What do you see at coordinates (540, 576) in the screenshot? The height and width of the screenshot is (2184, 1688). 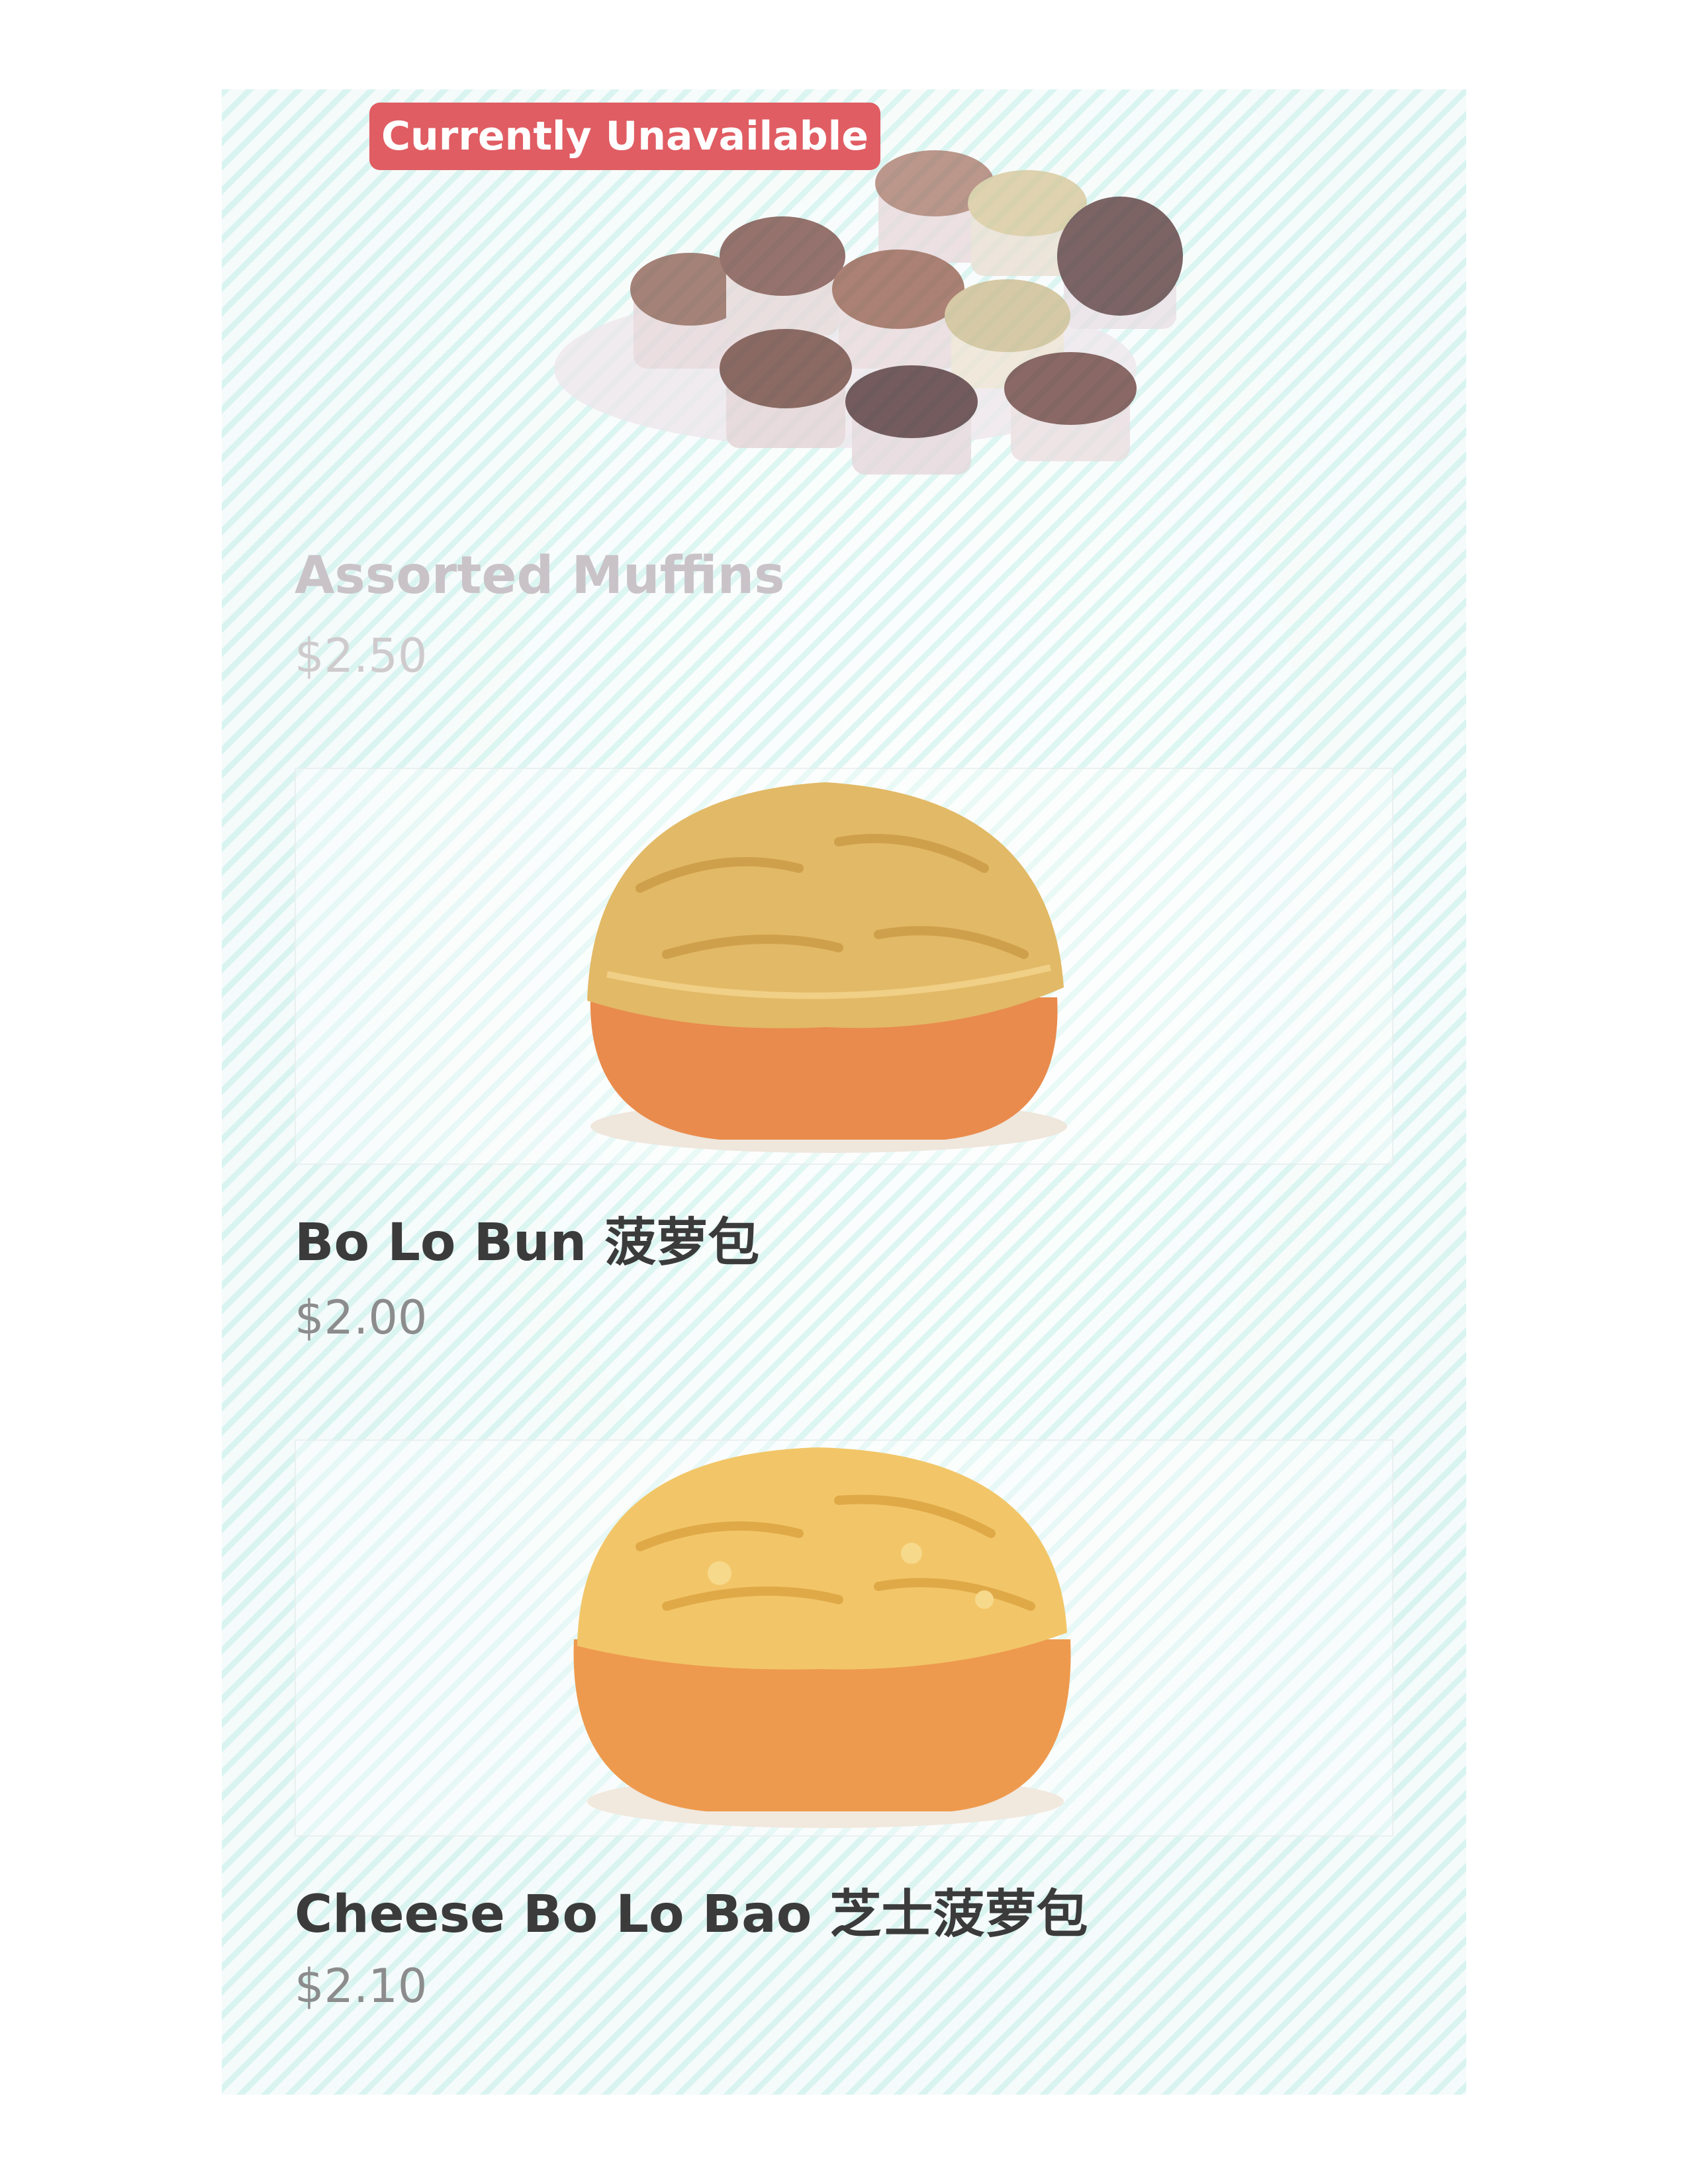 I see `item-name: Assorted Muffins` at bounding box center [540, 576].